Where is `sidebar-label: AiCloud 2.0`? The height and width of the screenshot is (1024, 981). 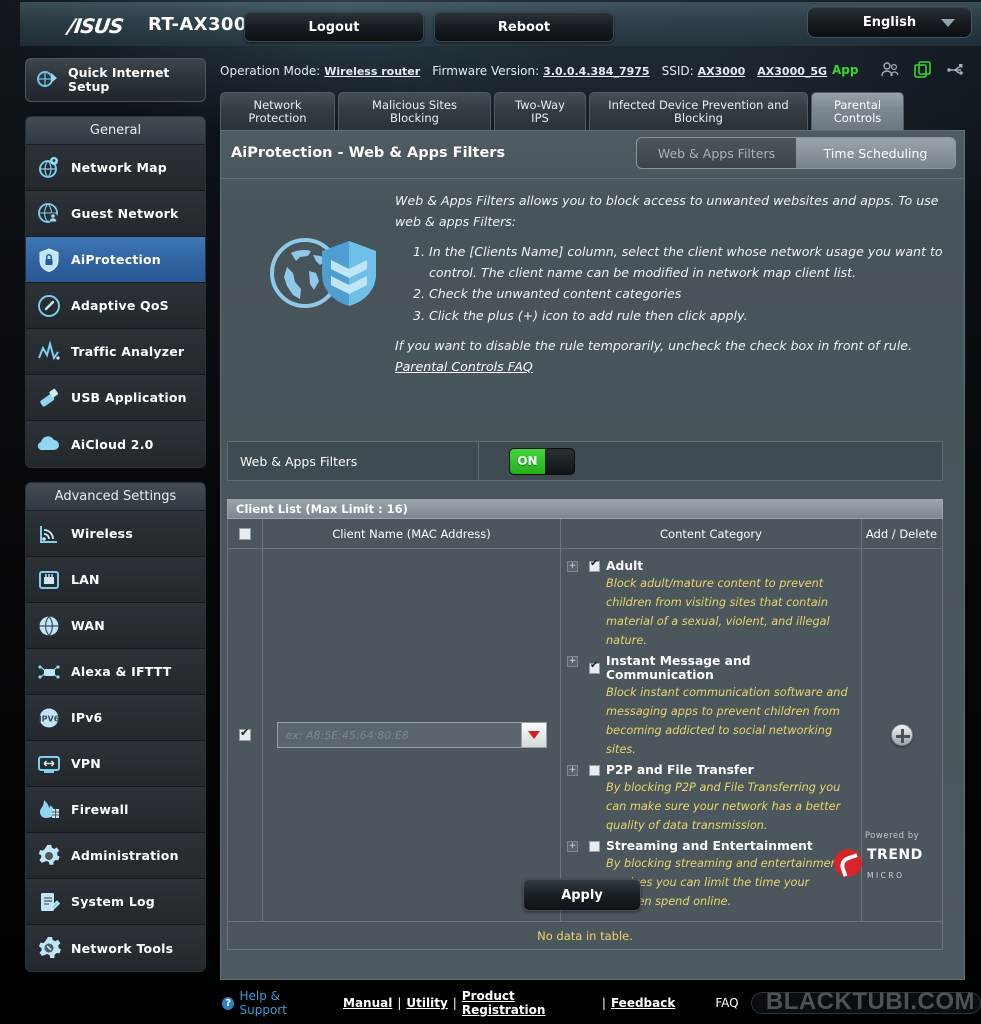
sidebar-label: AiCloud 2.0 is located at coordinates (112, 444).